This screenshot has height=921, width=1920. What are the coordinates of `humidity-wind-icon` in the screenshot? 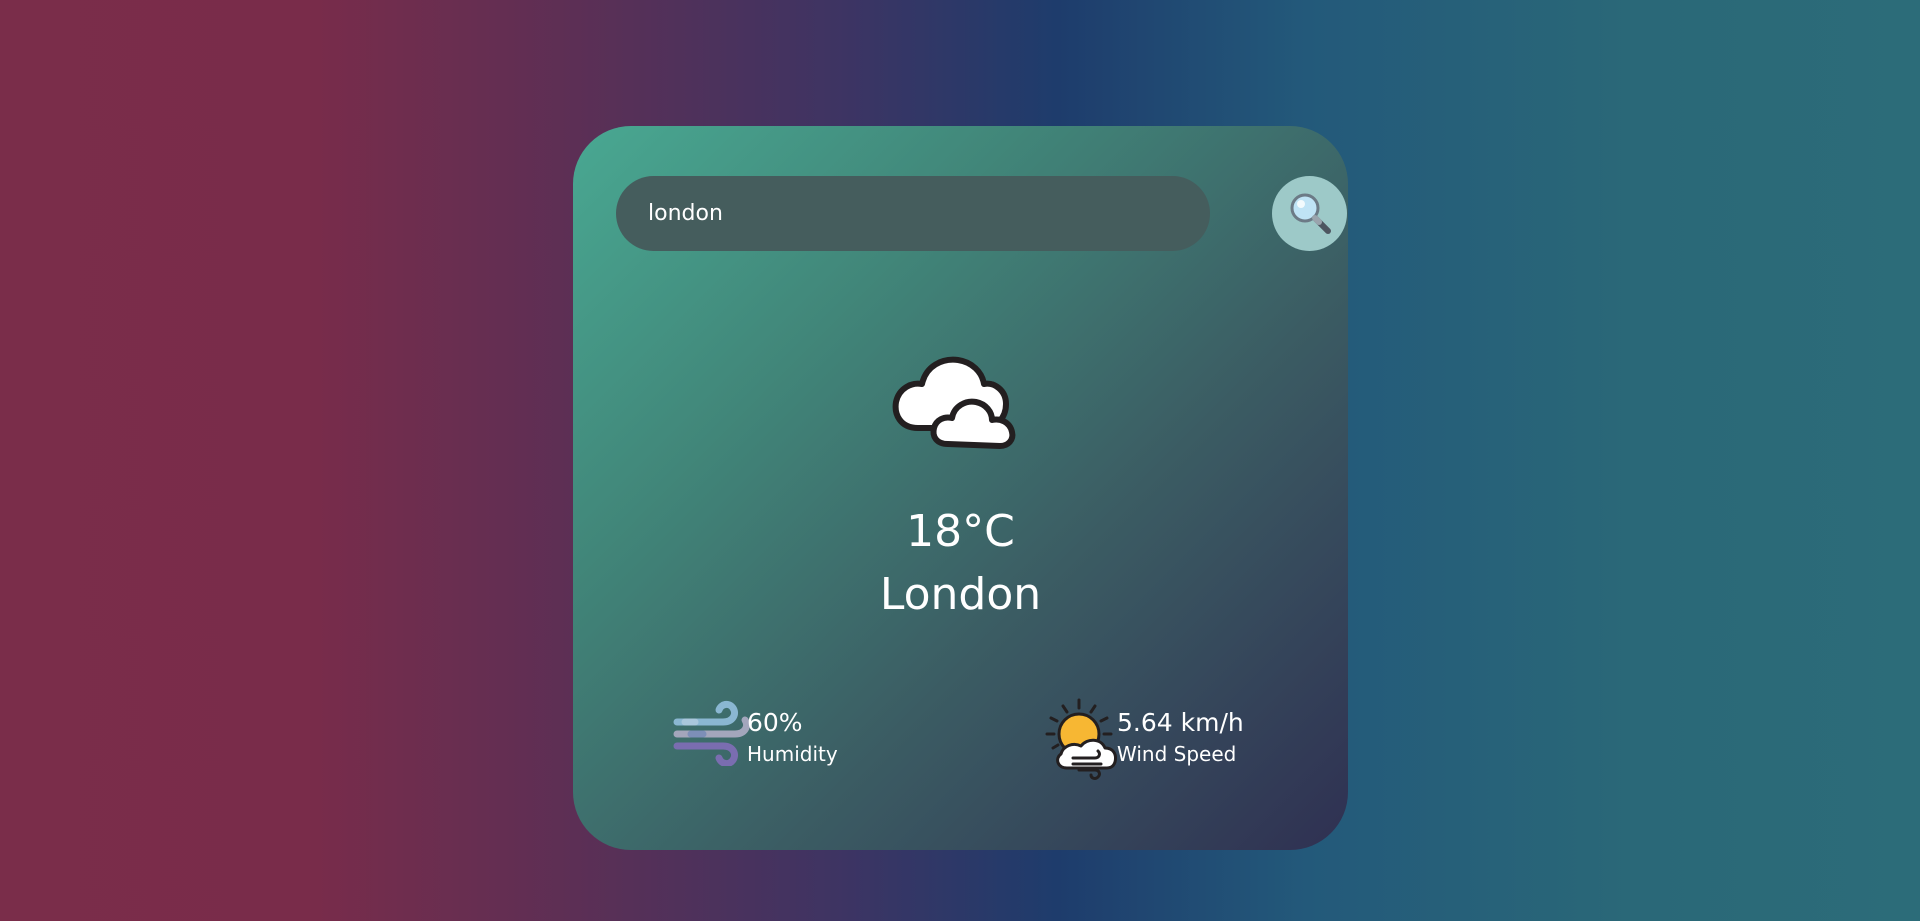 It's located at (712, 733).